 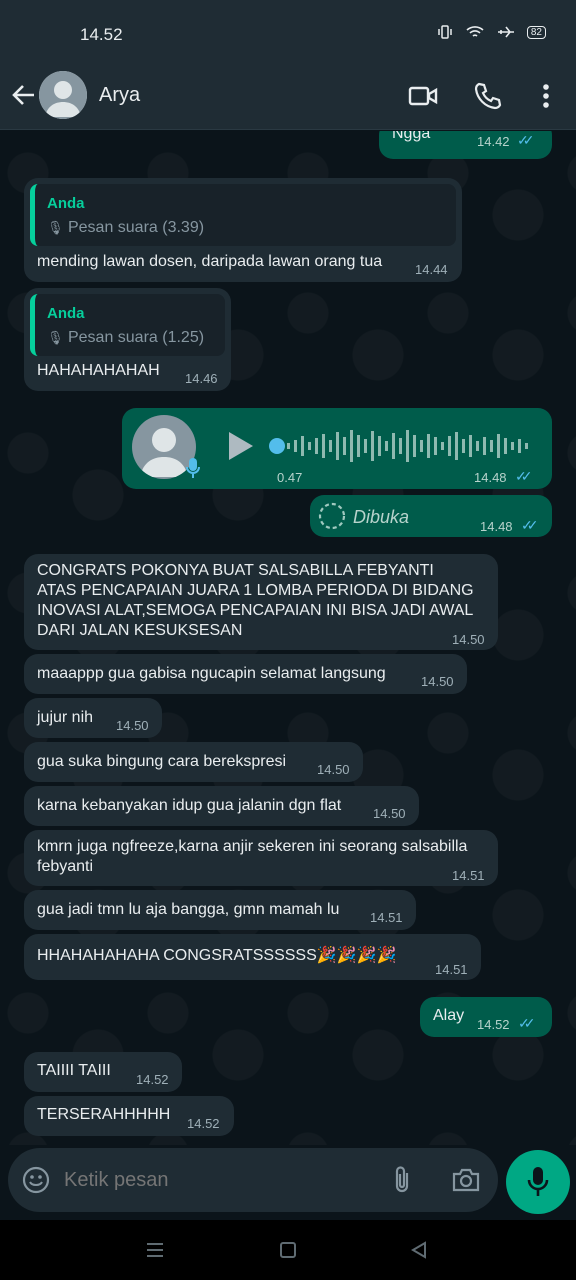 What do you see at coordinates (126, 227) in the screenshot?
I see `quote-voice-note: 🎙 Pesan suara (3.39)` at bounding box center [126, 227].